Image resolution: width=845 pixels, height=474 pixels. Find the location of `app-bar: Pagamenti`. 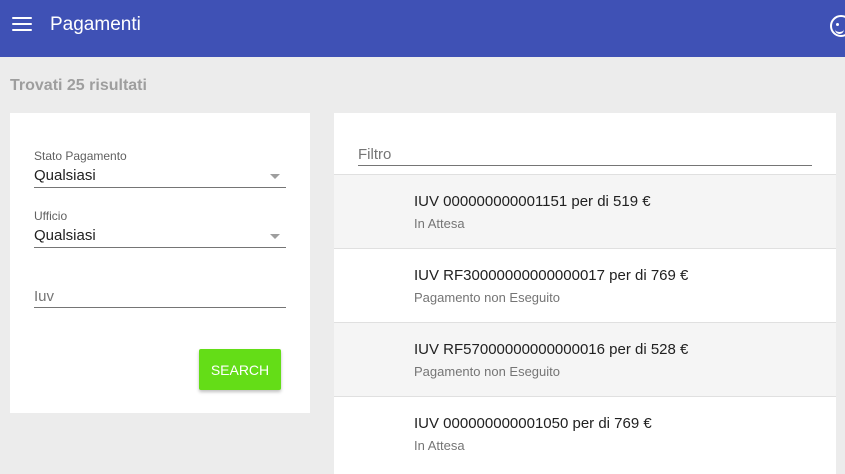

app-bar: Pagamenti is located at coordinates (422, 28).